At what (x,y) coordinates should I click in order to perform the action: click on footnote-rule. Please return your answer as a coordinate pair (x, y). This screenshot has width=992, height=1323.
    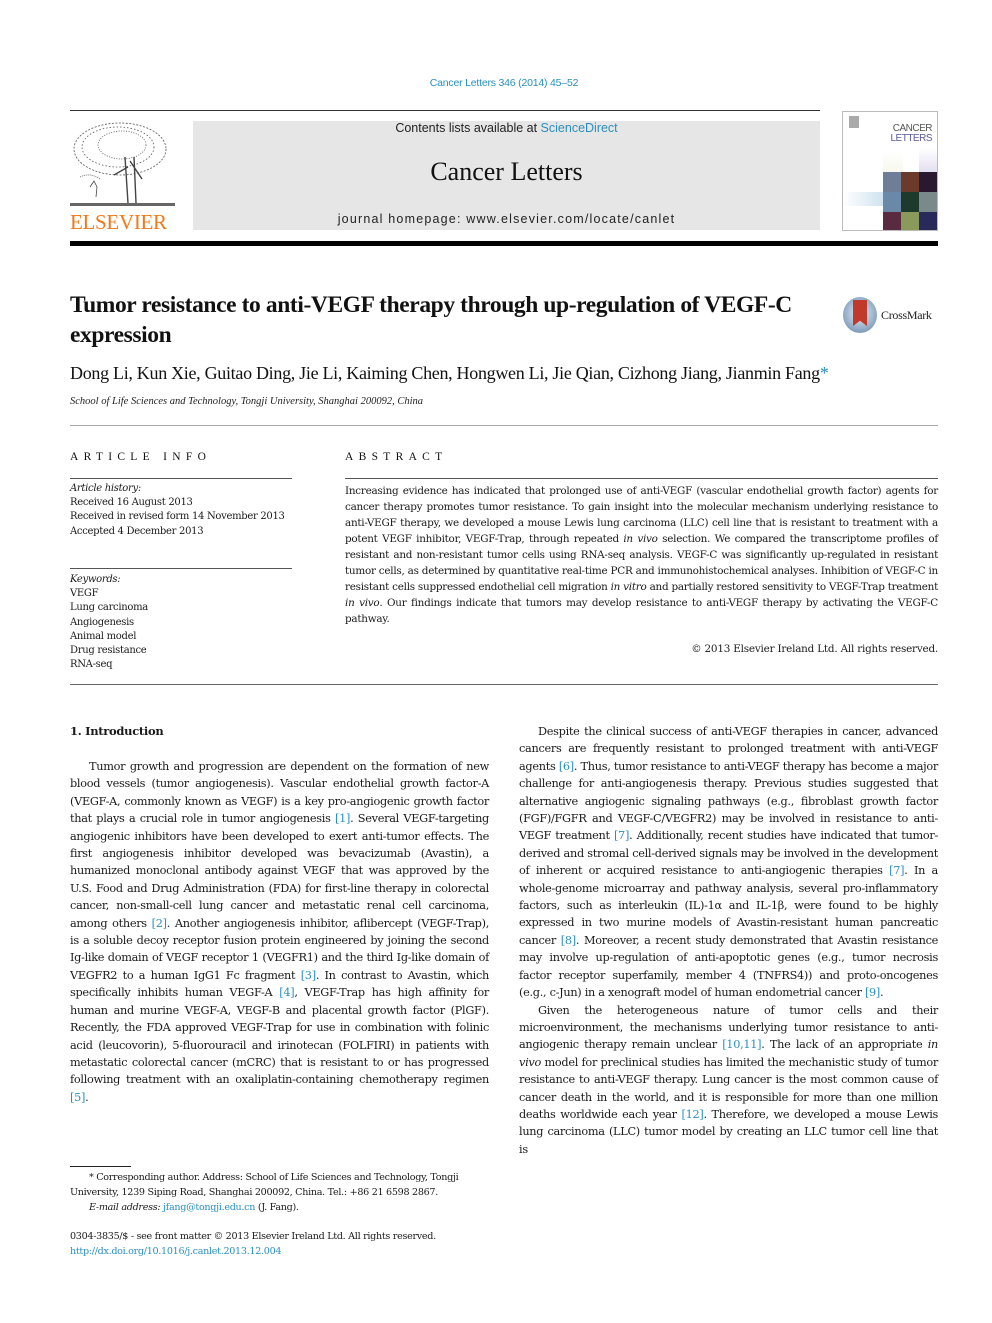
    Looking at the image, I should click on (100, 1166).